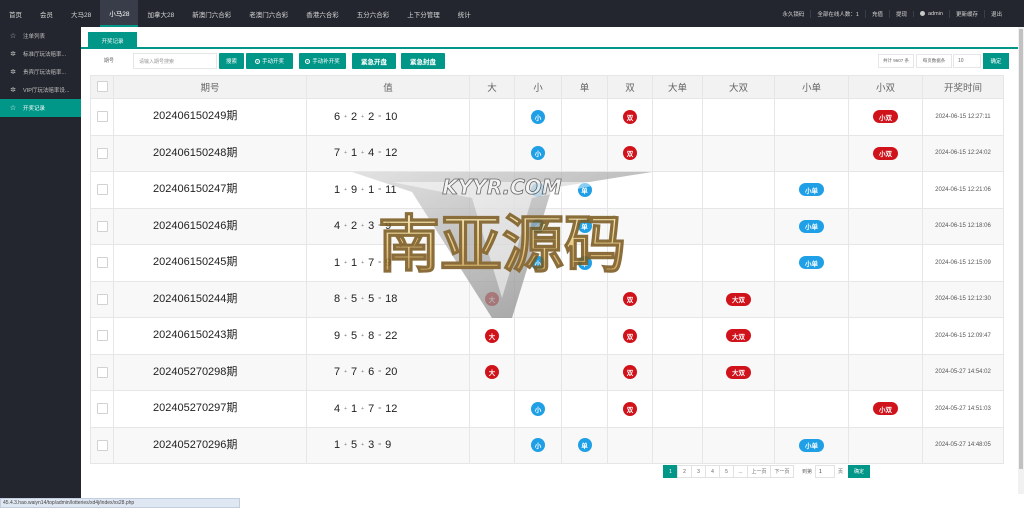 The width and height of the screenshot is (1024, 508). What do you see at coordinates (900, 13) in the screenshot?
I see `withdraw-link: 提现` at bounding box center [900, 13].